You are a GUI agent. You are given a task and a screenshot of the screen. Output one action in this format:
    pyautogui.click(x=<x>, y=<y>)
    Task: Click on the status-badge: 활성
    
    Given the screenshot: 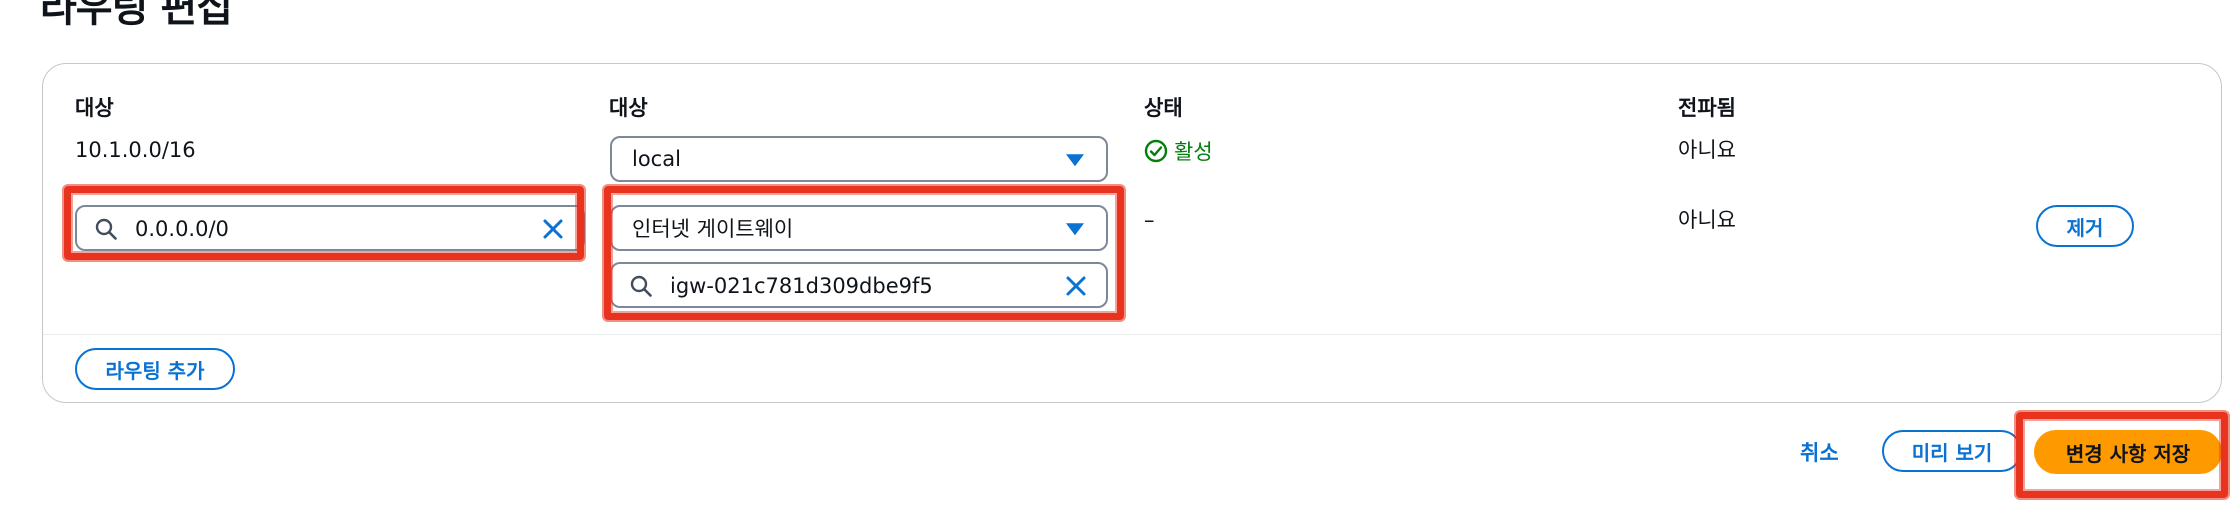 What is the action you would take?
    pyautogui.click(x=1178, y=151)
    